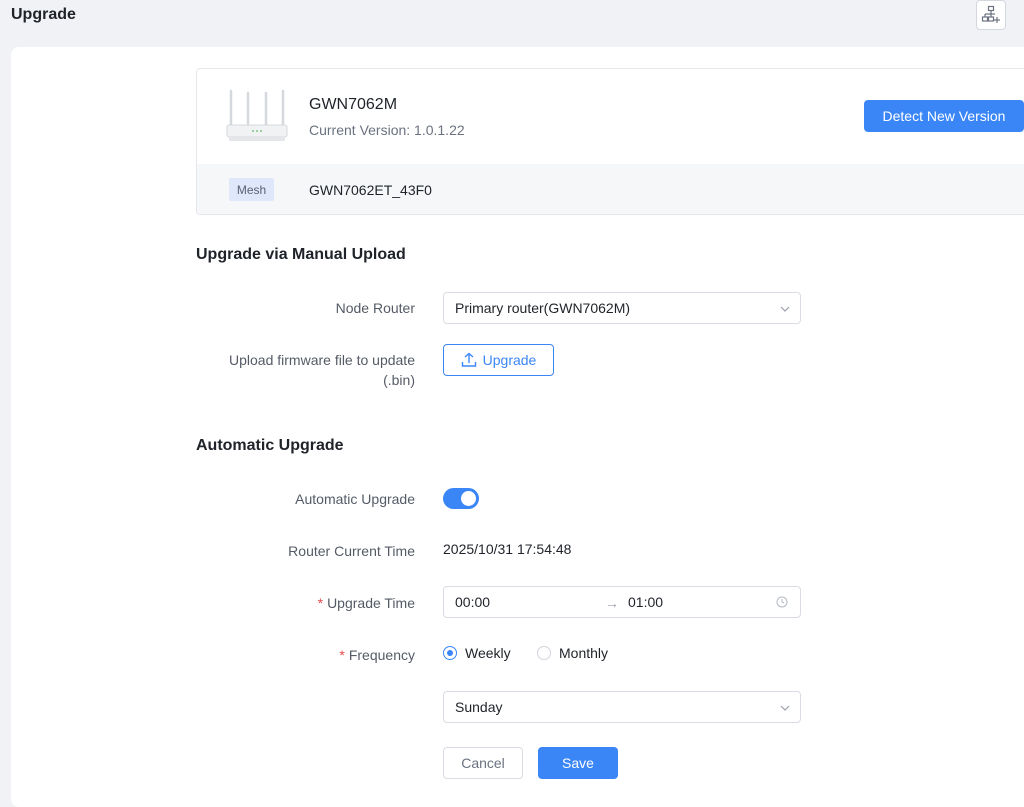  What do you see at coordinates (477, 653) in the screenshot?
I see `frequency-weekly-radio: Weekly` at bounding box center [477, 653].